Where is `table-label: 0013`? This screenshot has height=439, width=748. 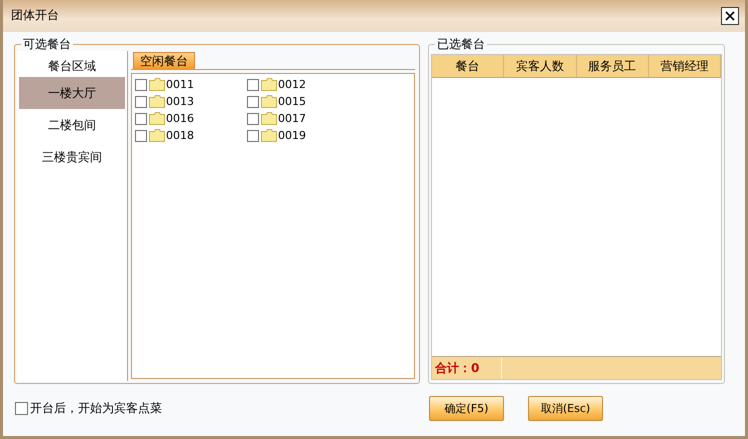 table-label: 0013 is located at coordinates (180, 101).